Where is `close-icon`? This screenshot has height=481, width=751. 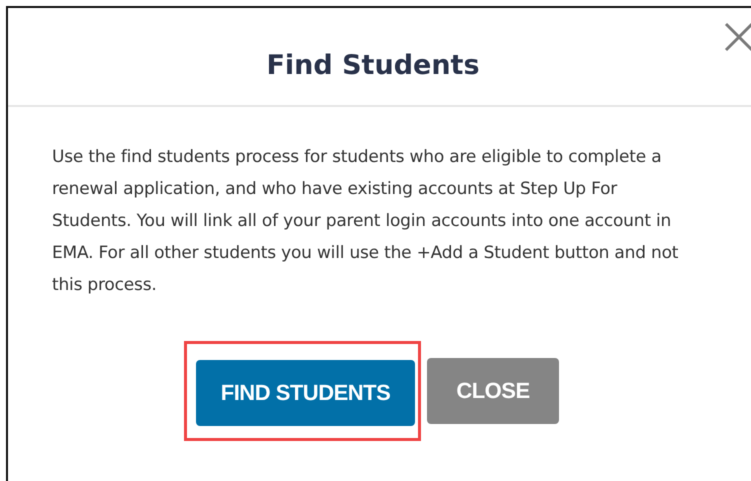 close-icon is located at coordinates (737, 37).